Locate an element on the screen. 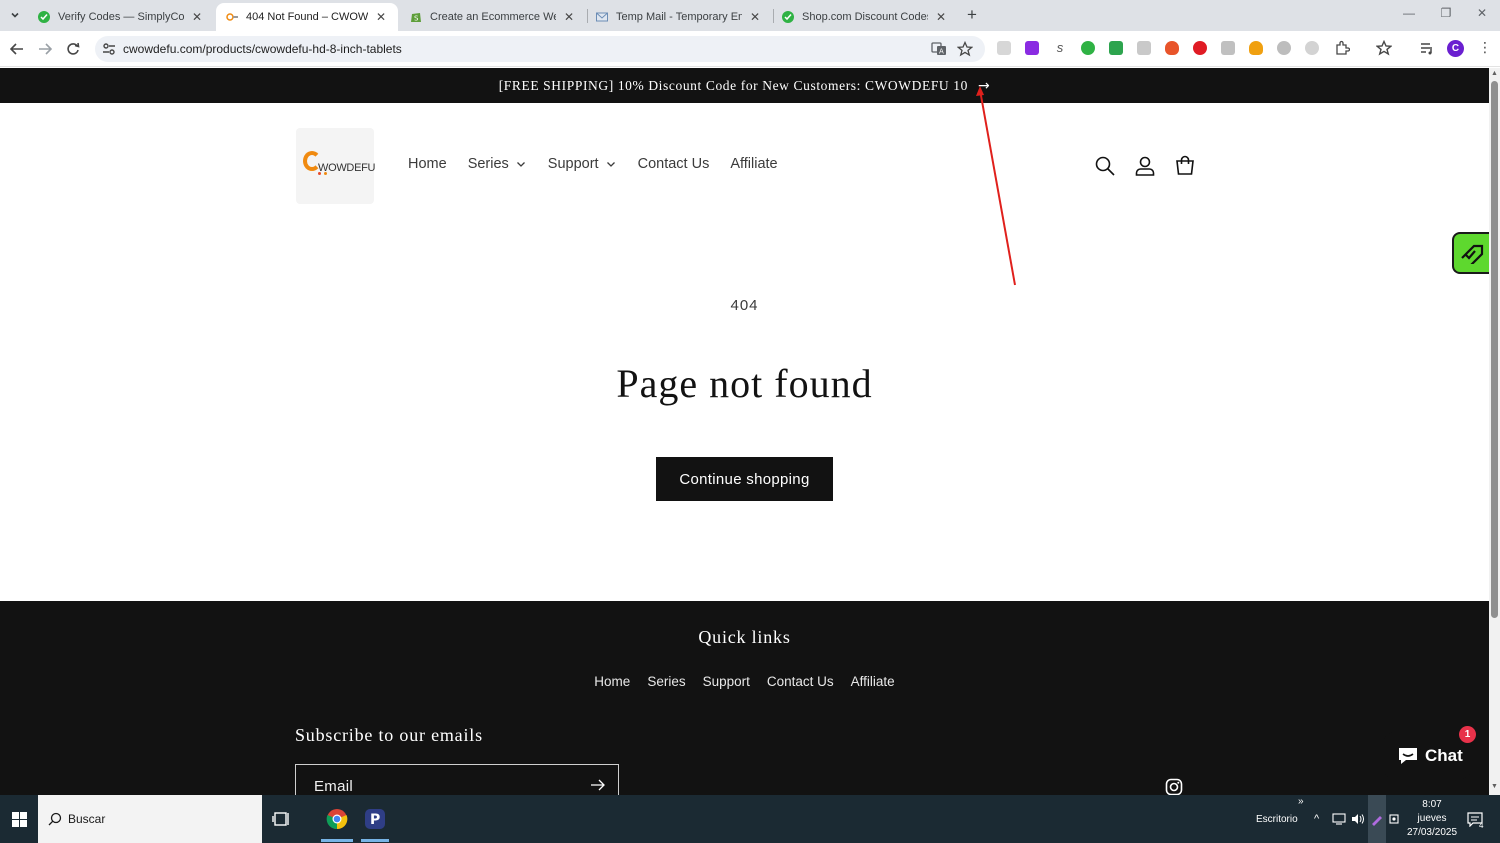  footer-link-contact-us: Contact Us is located at coordinates (800, 681).